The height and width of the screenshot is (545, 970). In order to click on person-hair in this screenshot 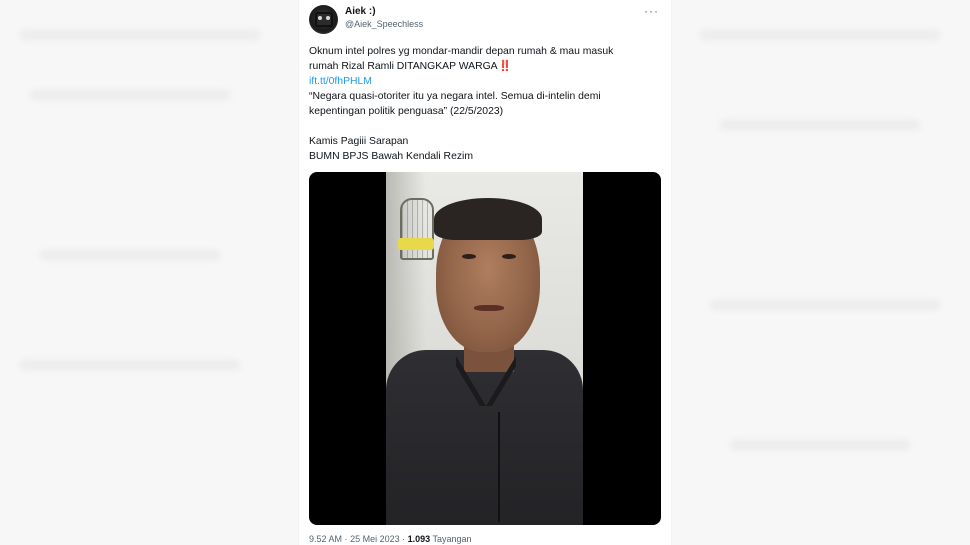, I will do `click(488, 219)`.